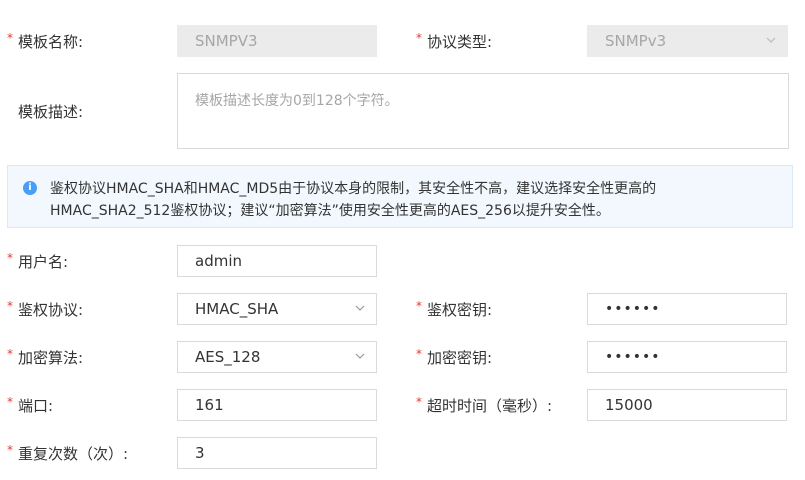  I want to click on template-desc-textarea: 模板描述长度为0到128个字符。, so click(483, 111).